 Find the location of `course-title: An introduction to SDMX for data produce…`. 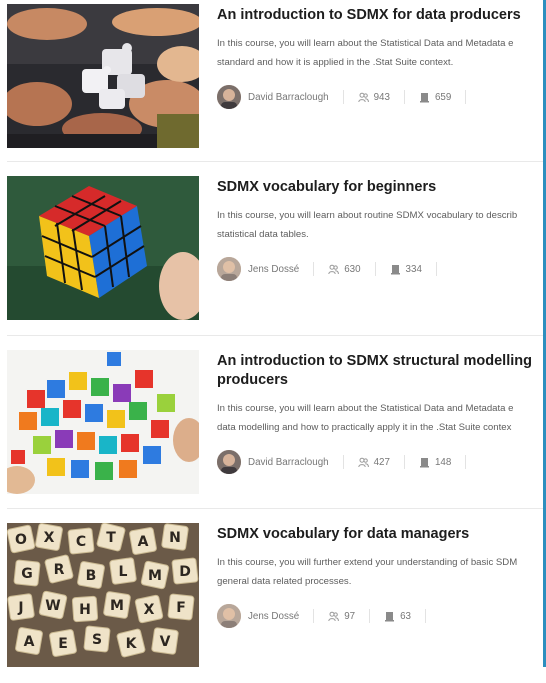

course-title: An introduction to SDMX for data produce… is located at coordinates (381, 15).